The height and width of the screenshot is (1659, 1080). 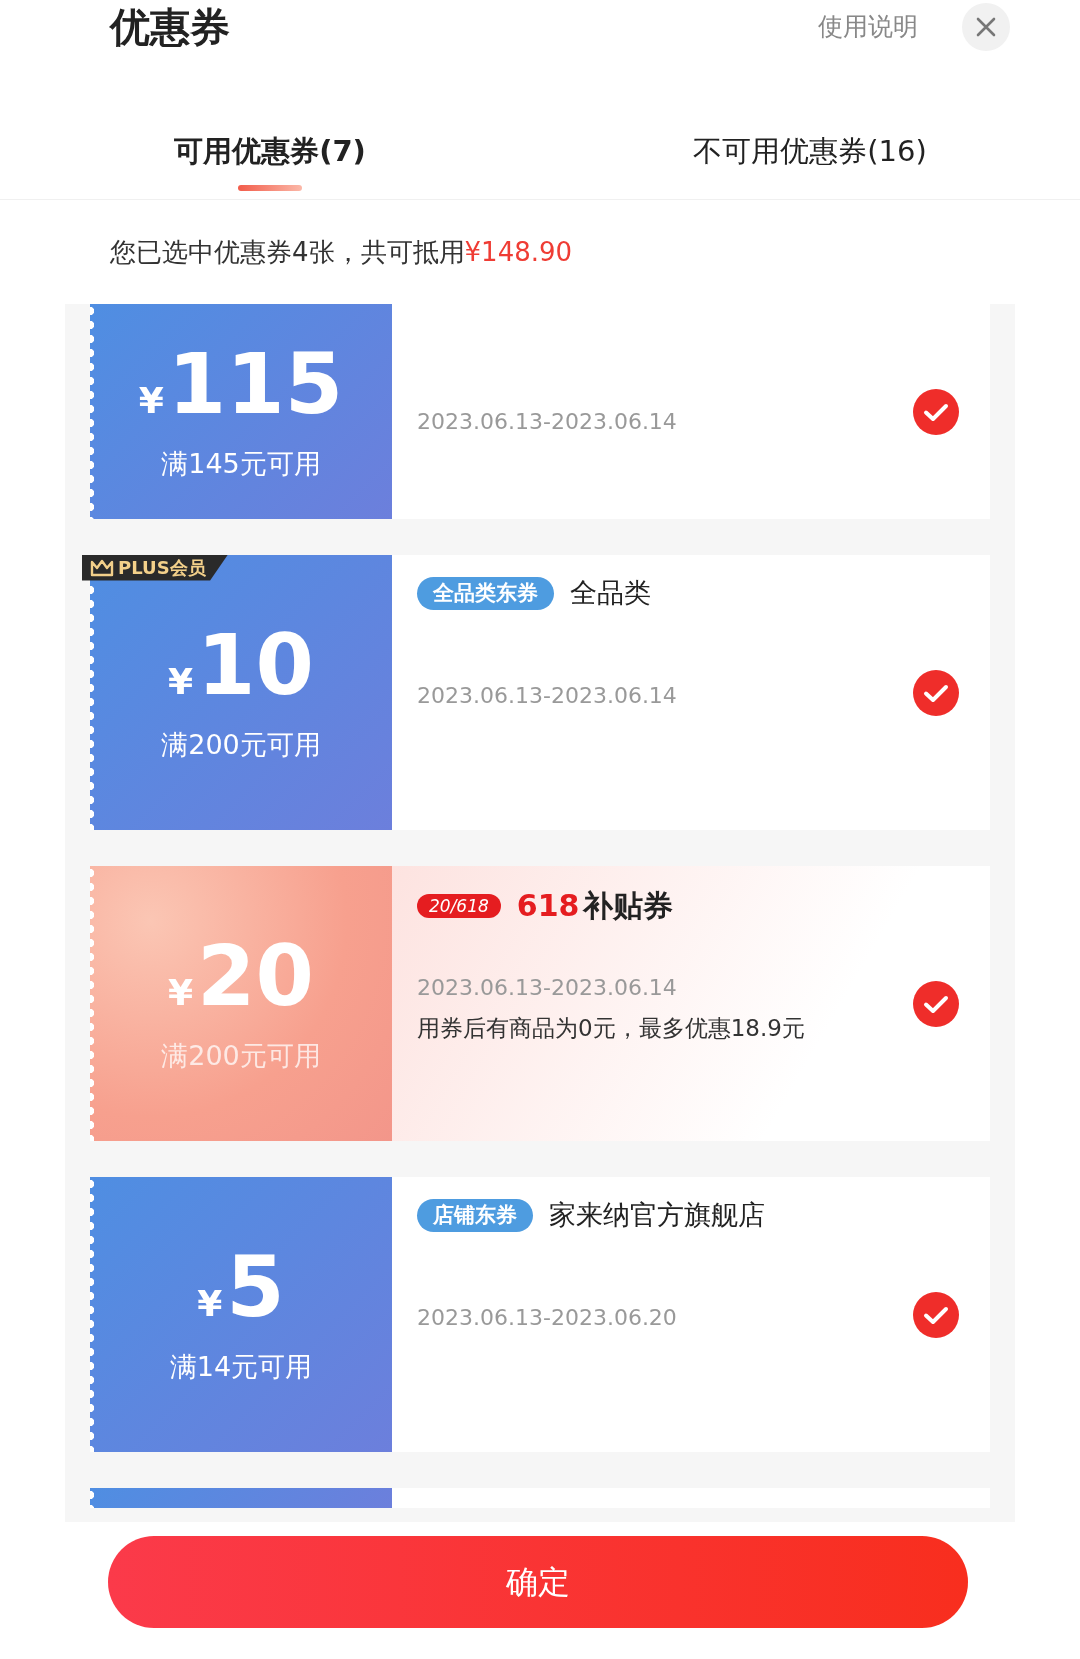 I want to click on promo-badge: 20/618, so click(x=459, y=906).